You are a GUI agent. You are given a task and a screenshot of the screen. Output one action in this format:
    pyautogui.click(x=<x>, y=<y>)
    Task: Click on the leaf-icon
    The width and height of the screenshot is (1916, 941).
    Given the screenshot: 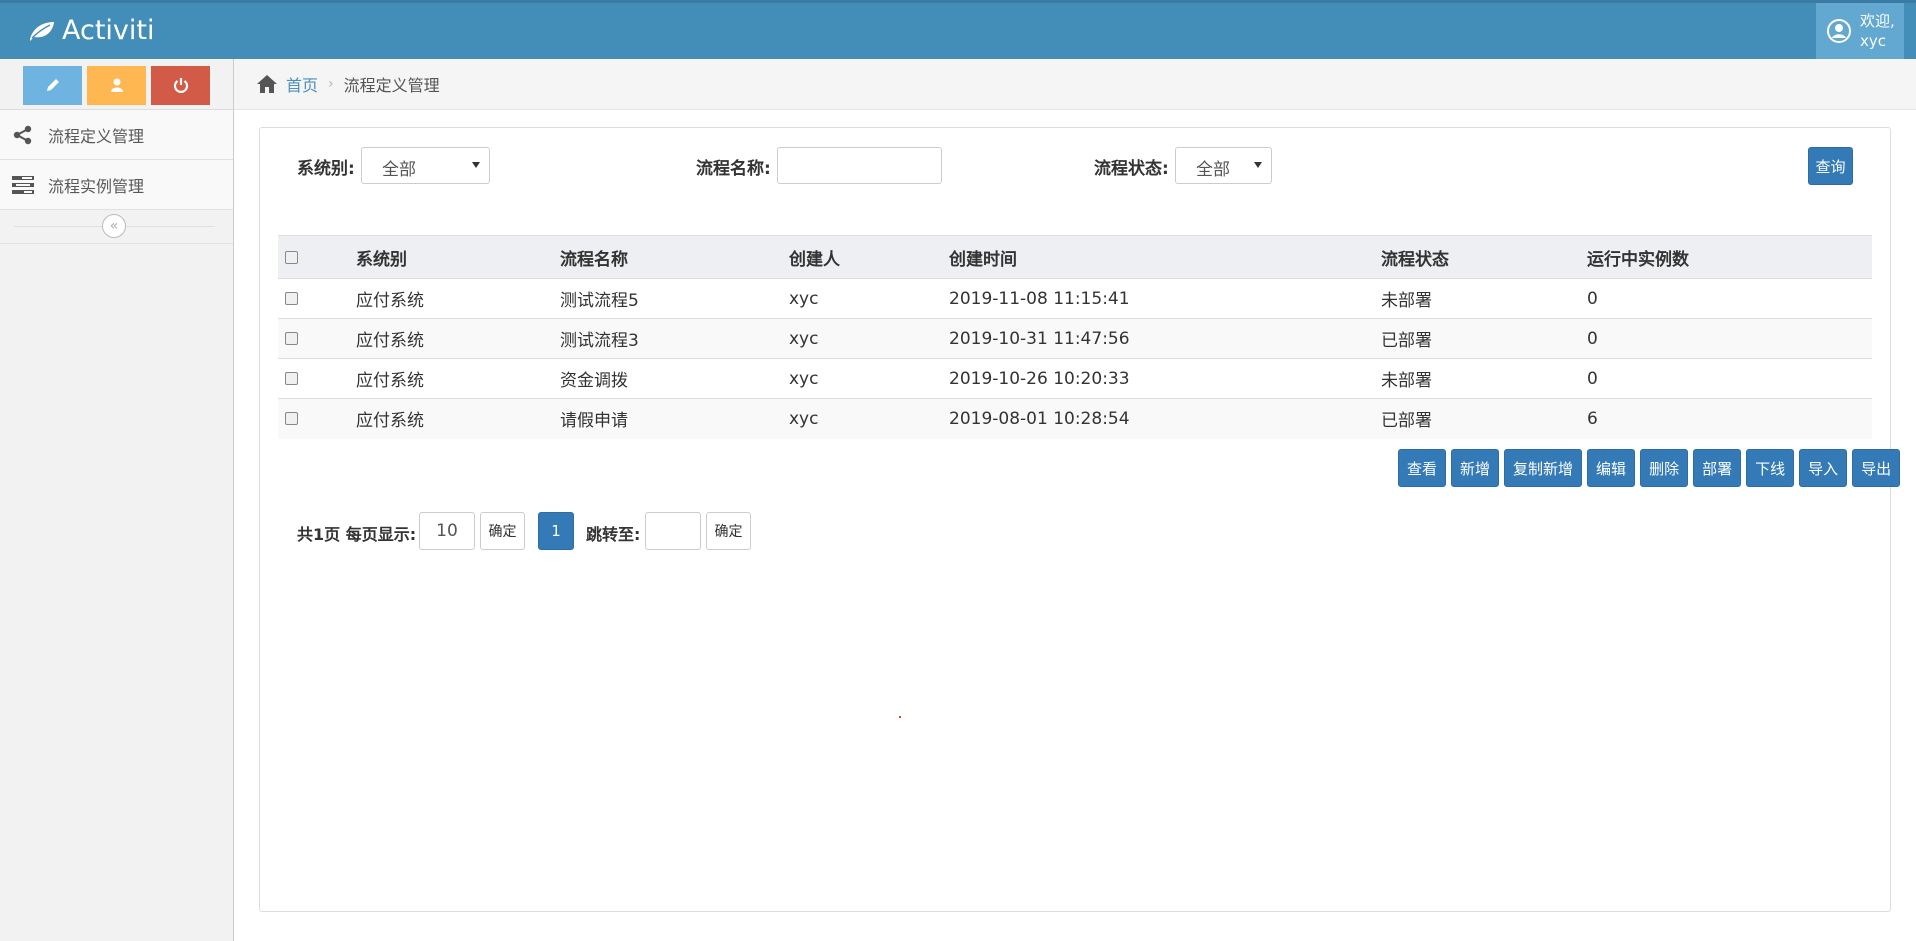 What is the action you would take?
    pyautogui.click(x=42, y=31)
    